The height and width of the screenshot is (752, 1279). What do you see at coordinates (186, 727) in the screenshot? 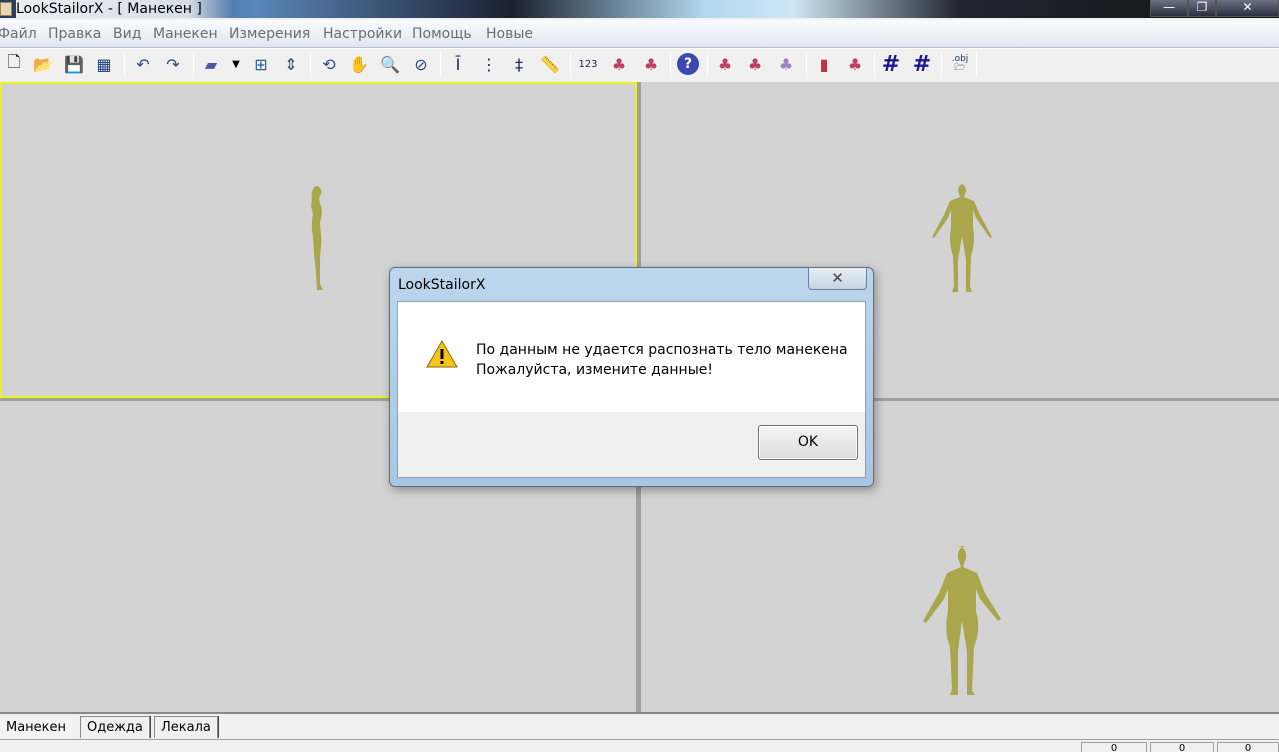
I see `tab-patterns: Лекала` at bounding box center [186, 727].